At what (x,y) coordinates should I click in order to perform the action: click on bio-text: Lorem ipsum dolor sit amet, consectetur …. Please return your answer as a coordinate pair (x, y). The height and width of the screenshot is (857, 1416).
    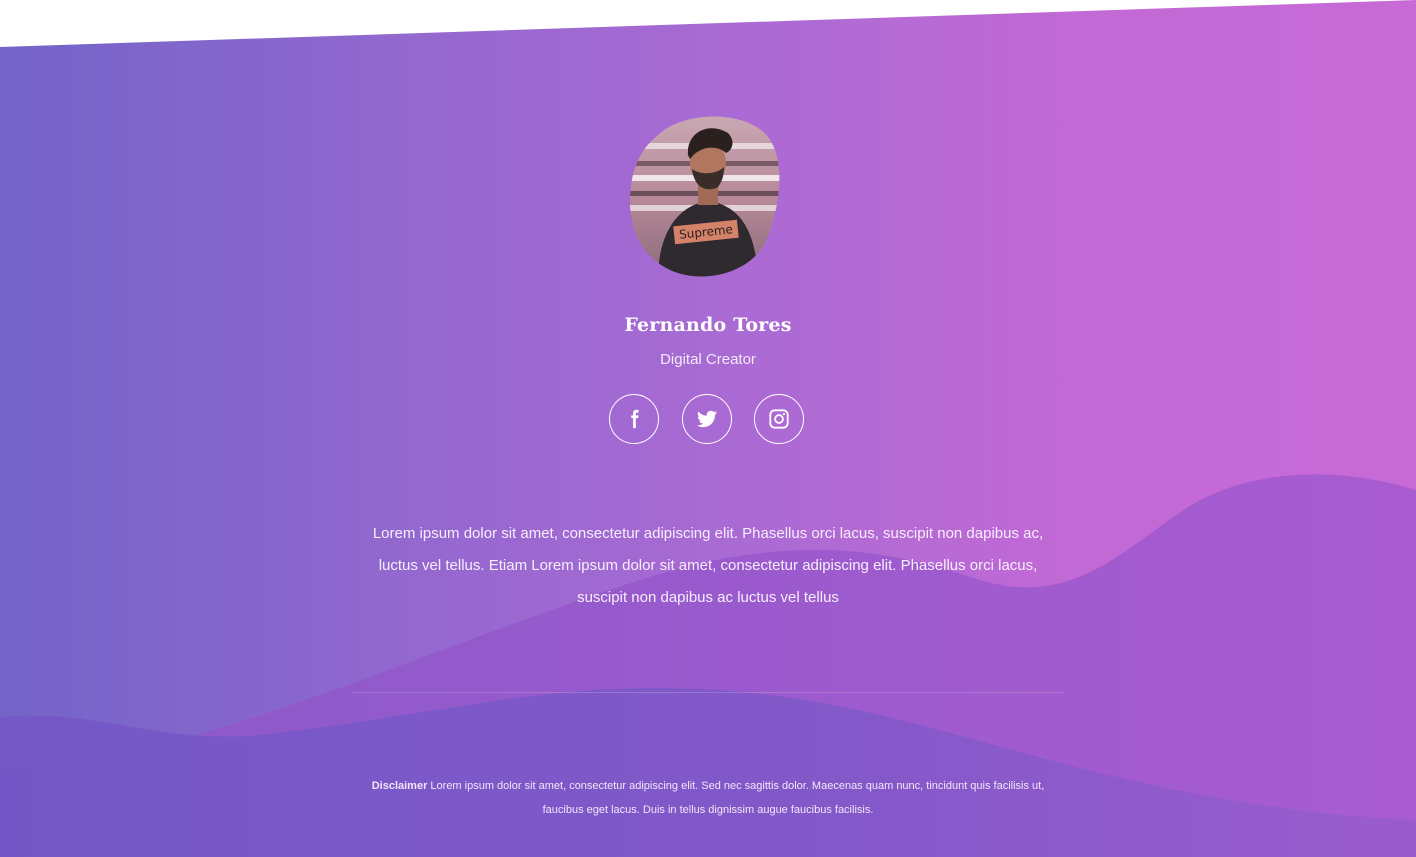
    Looking at the image, I should click on (708, 565).